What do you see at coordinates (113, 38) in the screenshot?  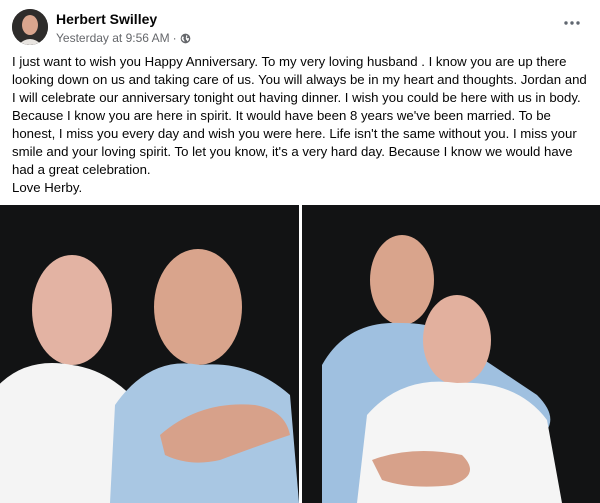 I see `post-timestamp: Yesterday at 9:56 AM` at bounding box center [113, 38].